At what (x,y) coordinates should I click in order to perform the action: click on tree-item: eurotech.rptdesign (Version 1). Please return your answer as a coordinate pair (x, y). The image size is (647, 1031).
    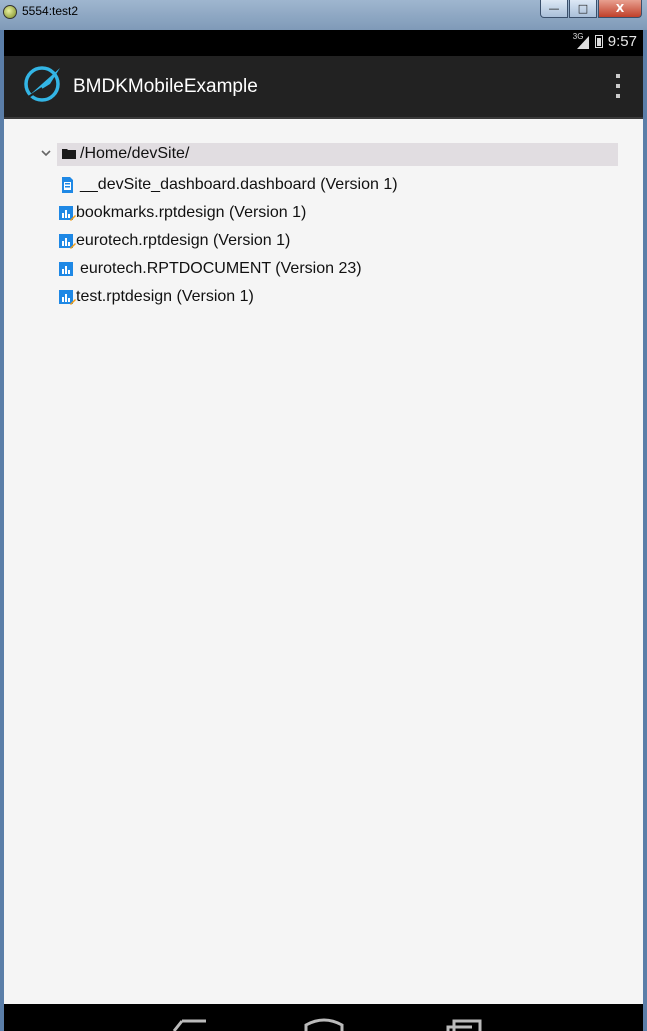
    Looking at the image, I should click on (174, 241).